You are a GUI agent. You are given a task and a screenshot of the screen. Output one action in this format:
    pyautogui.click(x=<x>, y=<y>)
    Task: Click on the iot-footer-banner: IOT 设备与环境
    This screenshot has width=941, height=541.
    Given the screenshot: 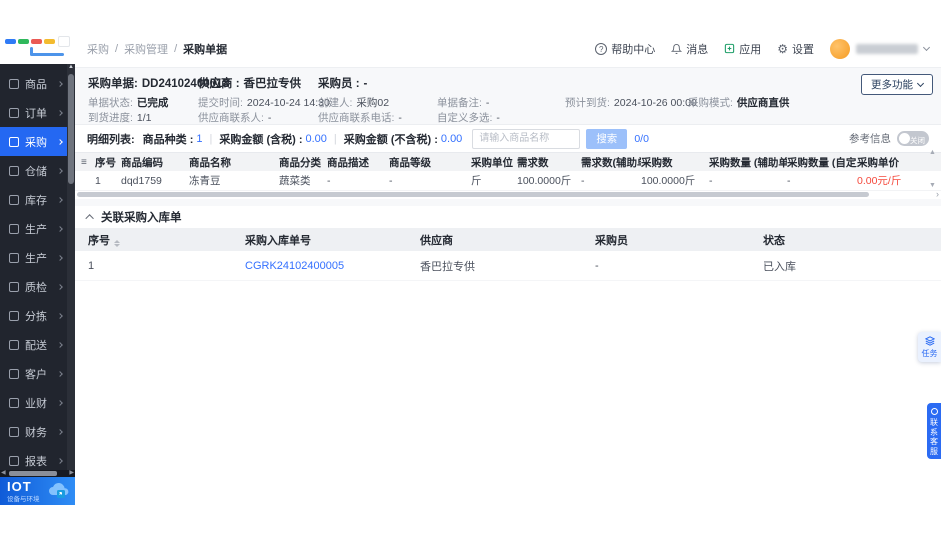 What is the action you would take?
    pyautogui.click(x=37, y=491)
    